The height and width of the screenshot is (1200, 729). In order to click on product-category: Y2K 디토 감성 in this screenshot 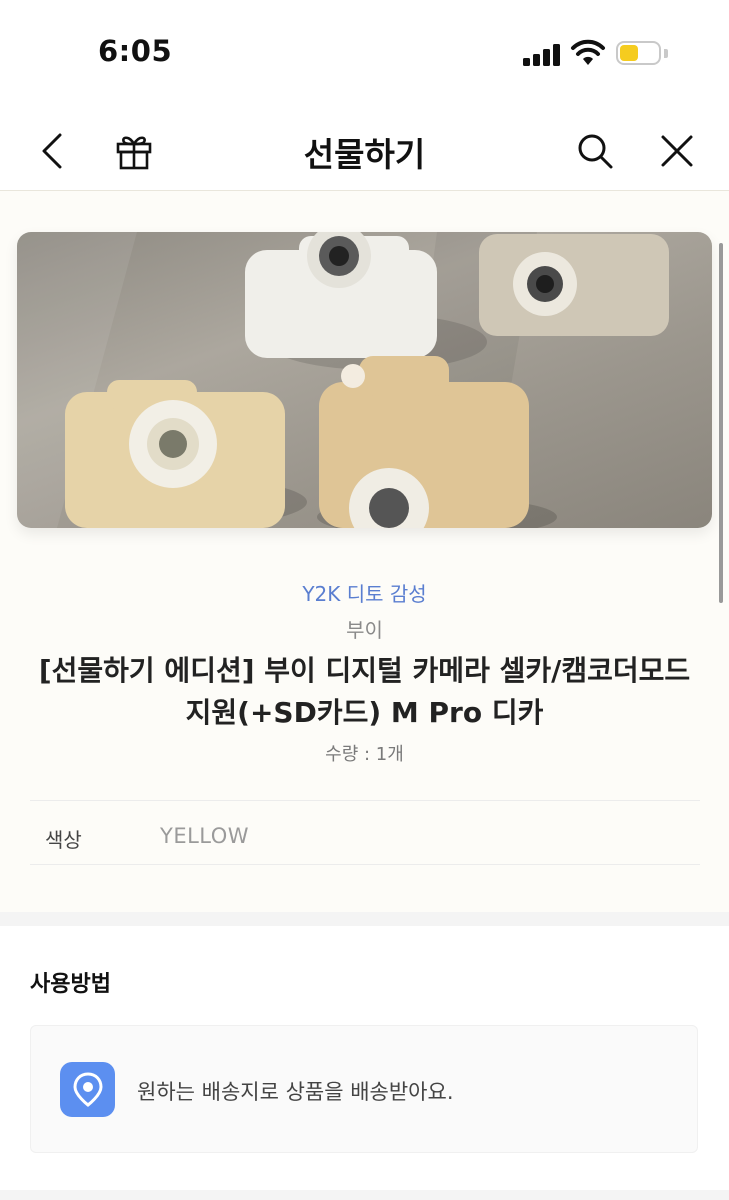, I will do `click(364, 592)`.